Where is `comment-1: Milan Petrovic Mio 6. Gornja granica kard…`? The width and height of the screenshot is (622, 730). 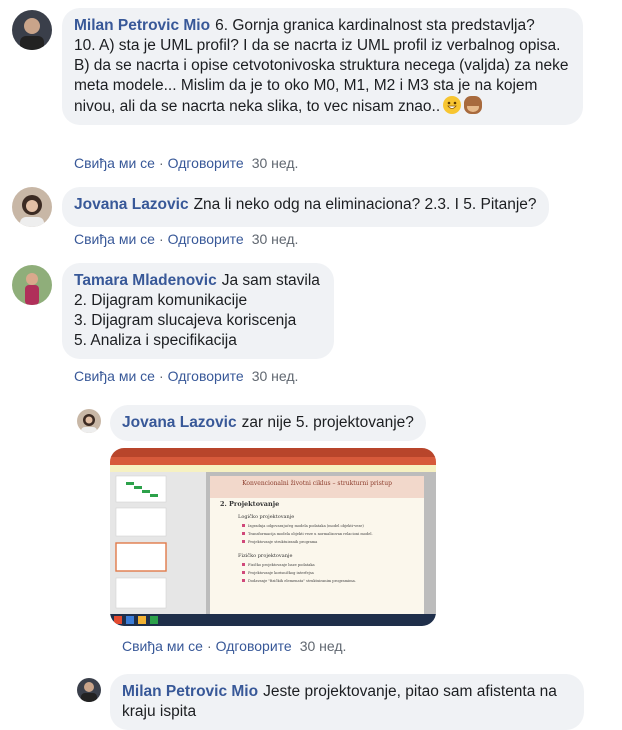
comment-1: Milan Petrovic Mio 6. Gornja granica kard… is located at coordinates (297, 66).